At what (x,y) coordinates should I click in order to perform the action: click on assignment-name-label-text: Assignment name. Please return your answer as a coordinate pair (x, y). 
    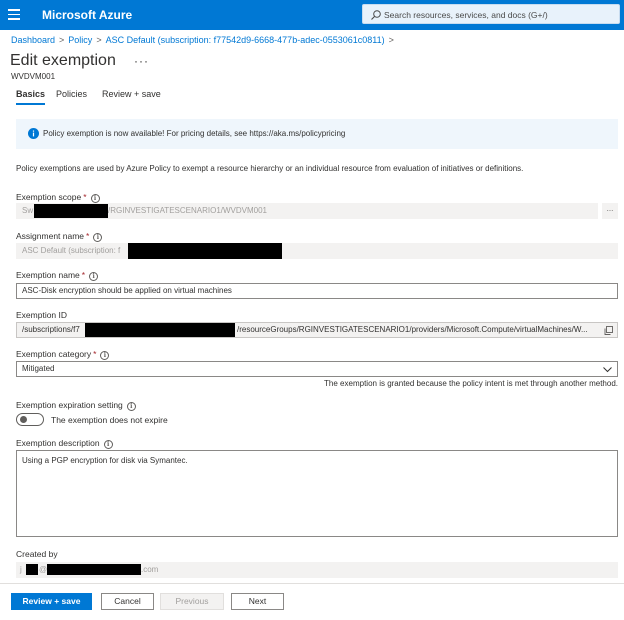
    Looking at the image, I should click on (50, 236).